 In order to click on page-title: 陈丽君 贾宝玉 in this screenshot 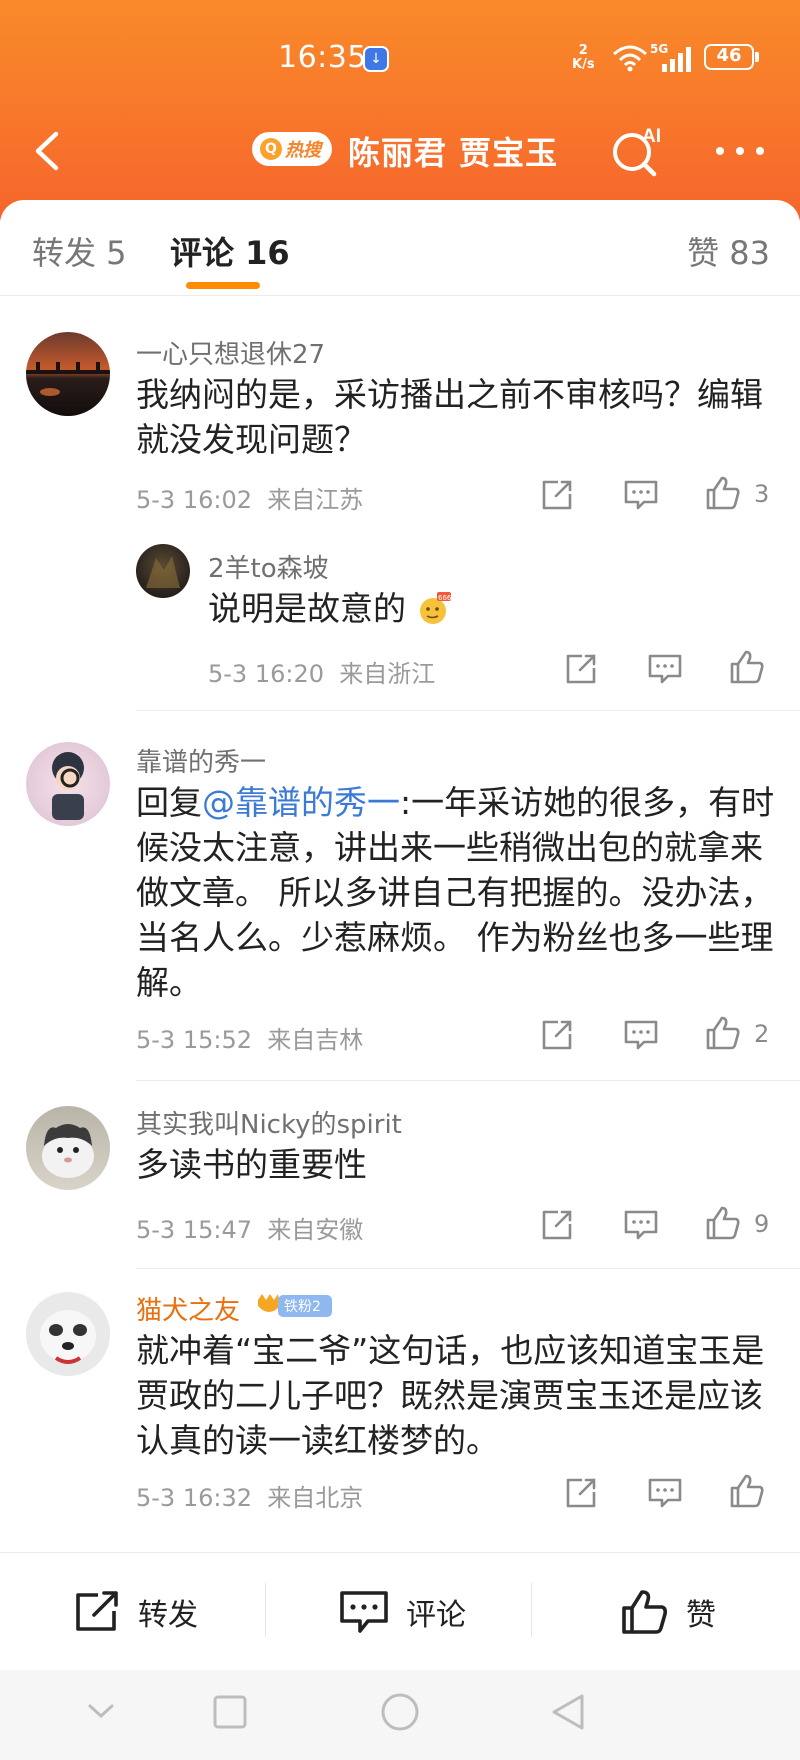, I will do `click(453, 153)`.